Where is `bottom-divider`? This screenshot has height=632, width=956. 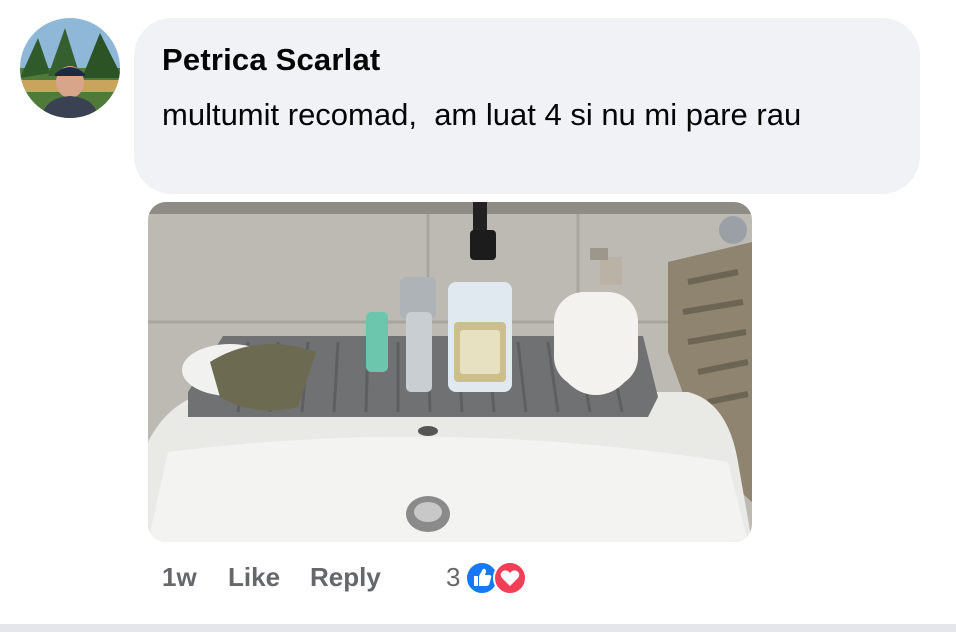
bottom-divider is located at coordinates (478, 628).